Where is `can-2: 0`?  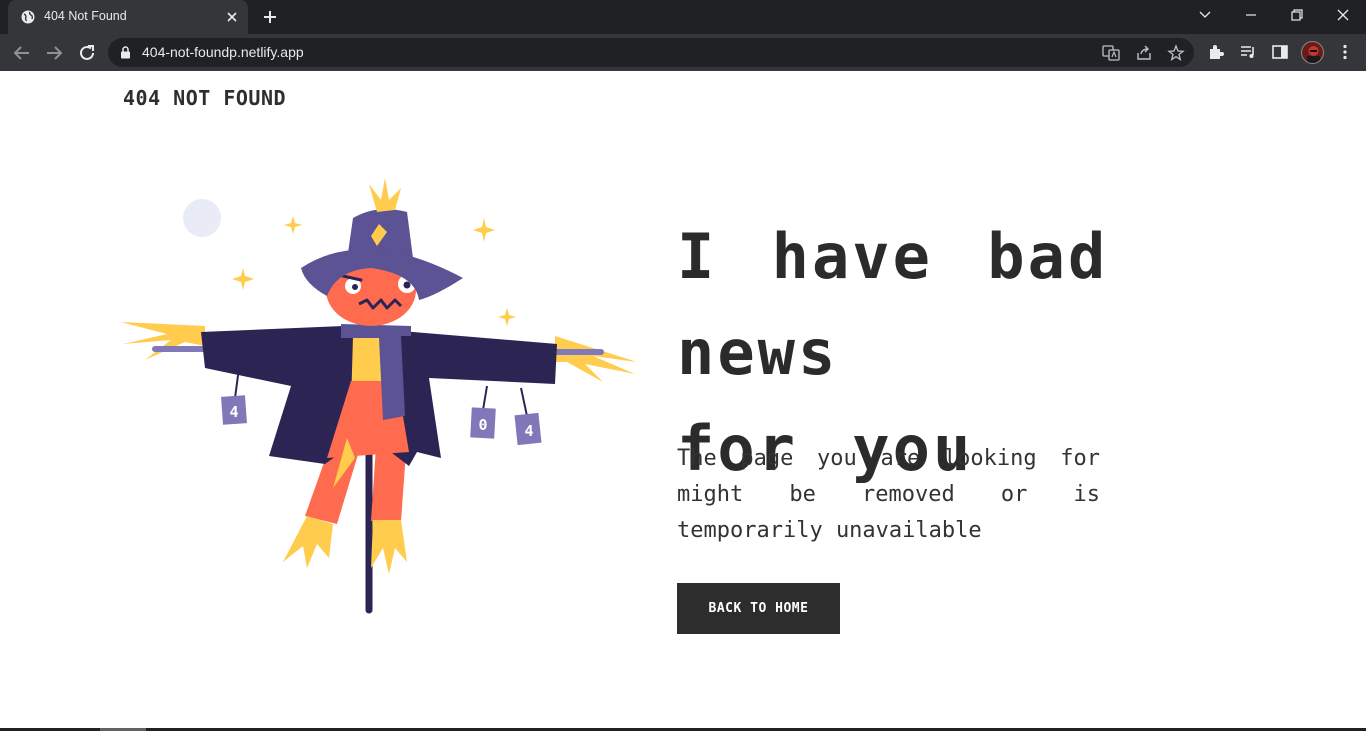 can-2: 0 is located at coordinates (483, 423).